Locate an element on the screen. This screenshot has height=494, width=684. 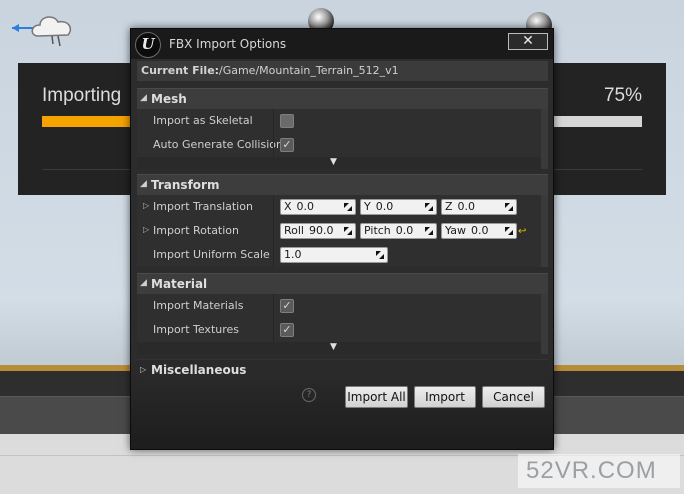
section-material: ◢ Material is located at coordinates (342, 283).